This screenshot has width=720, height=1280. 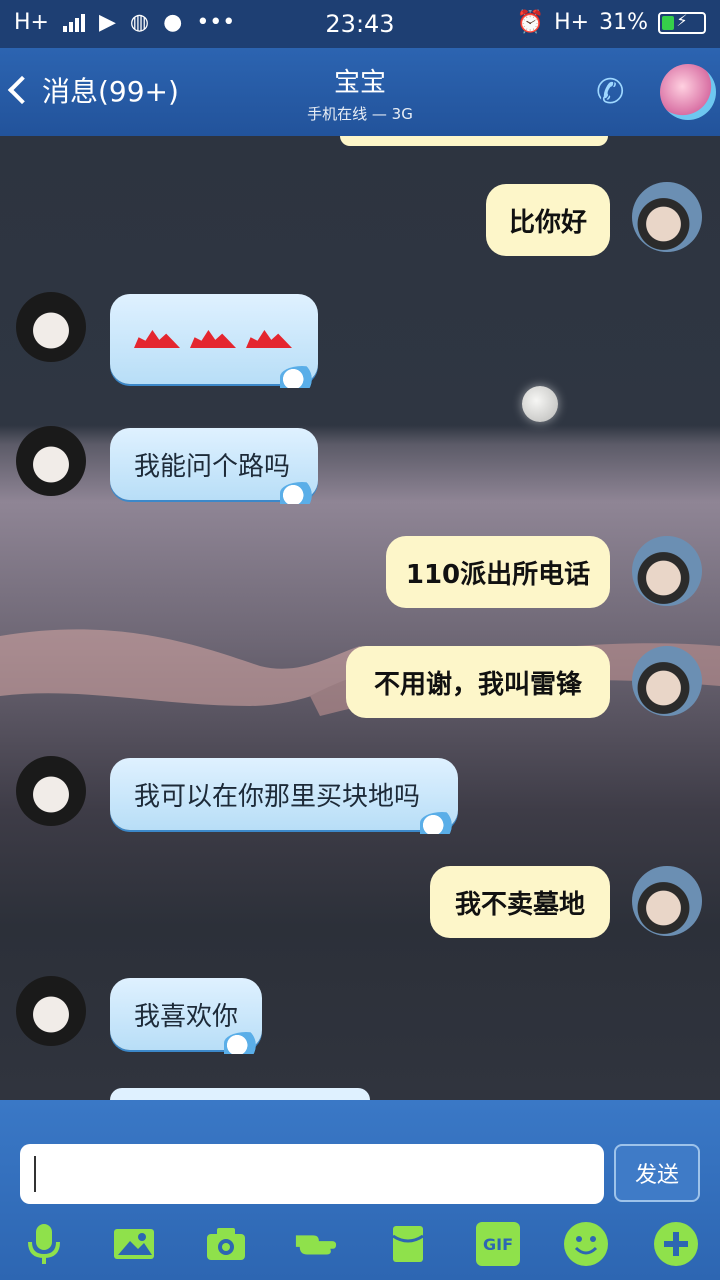 I want to click on plus-icon, so click(x=676, y=1244).